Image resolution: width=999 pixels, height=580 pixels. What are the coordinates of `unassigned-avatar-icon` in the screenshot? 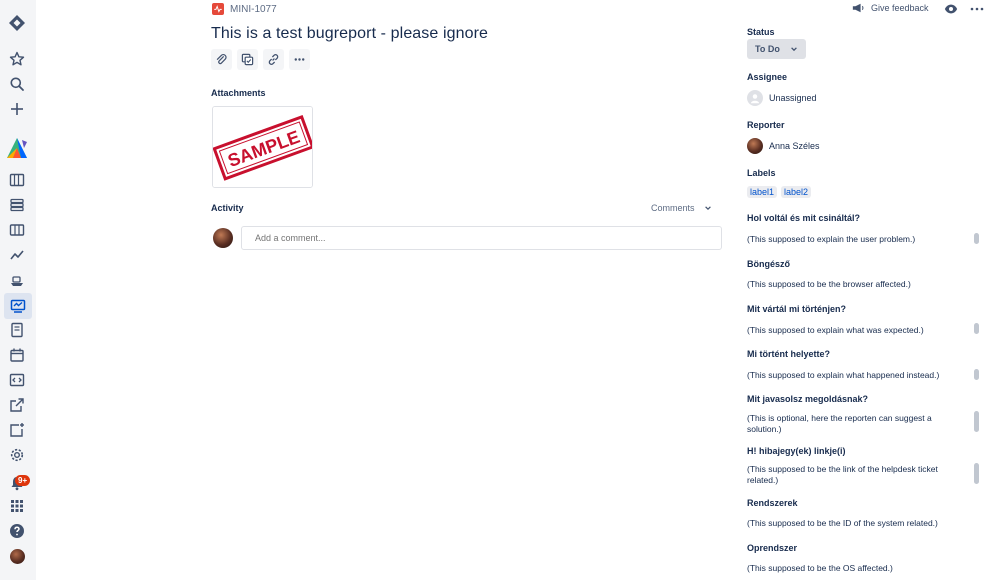 It's located at (755, 98).